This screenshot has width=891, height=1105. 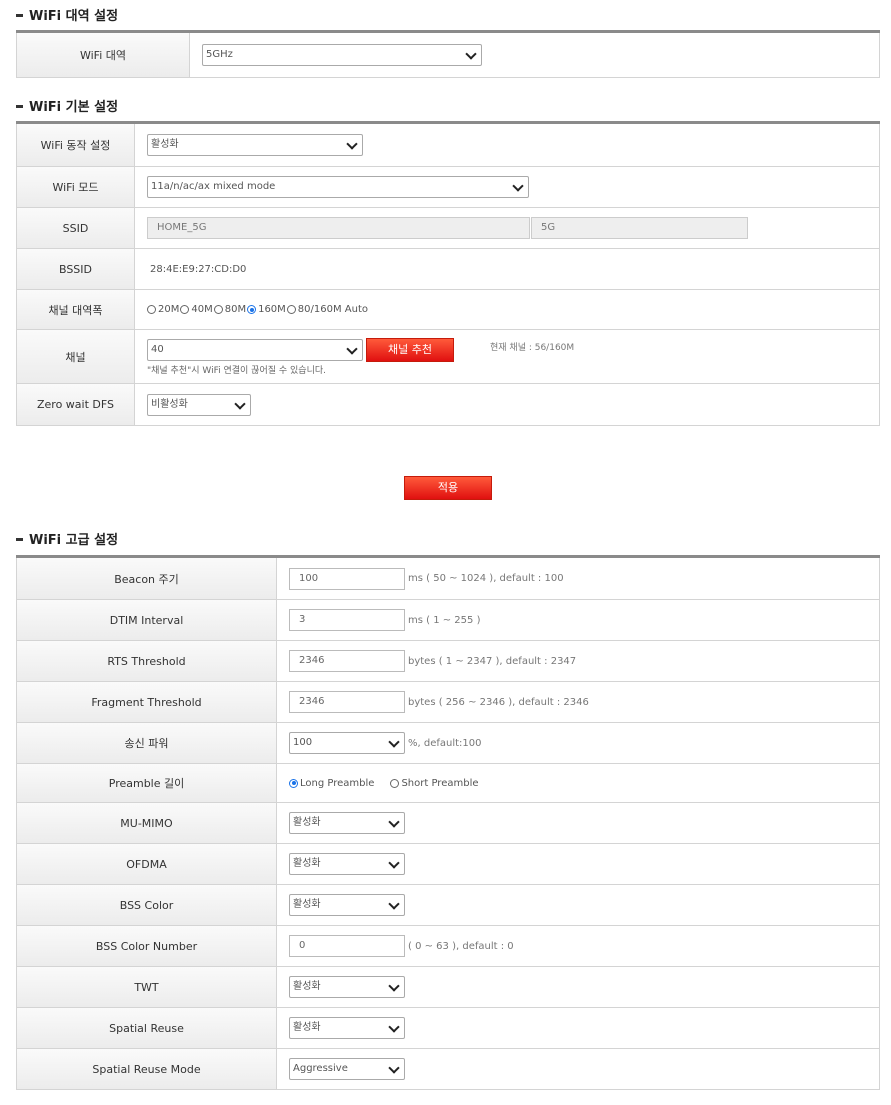 What do you see at coordinates (498, 702) in the screenshot?
I see `fragment-hint: bytes ( 256 ~ 2346 ), default : 2346` at bounding box center [498, 702].